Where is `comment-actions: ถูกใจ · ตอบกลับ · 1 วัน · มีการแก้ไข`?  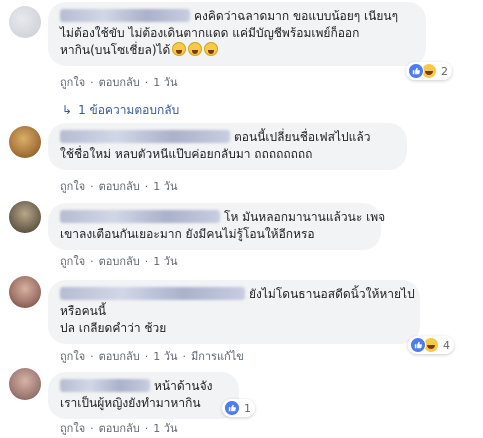
comment-actions: ถูกใจ · ตอบกลับ · 1 วัน · มีการแก้ไข is located at coordinates (152, 356).